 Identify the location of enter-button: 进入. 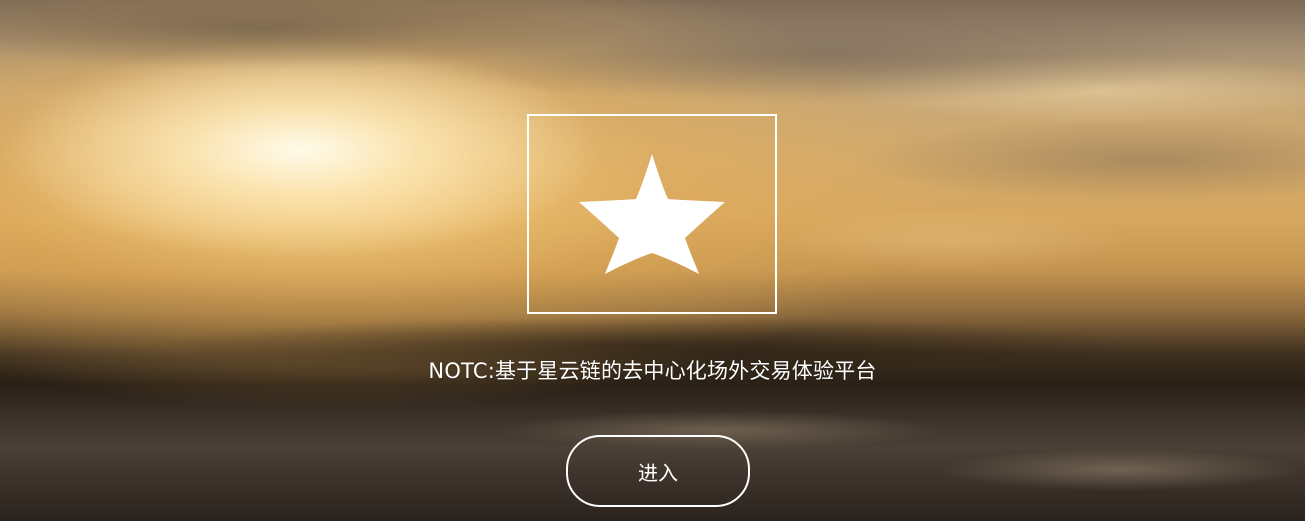
(658, 471).